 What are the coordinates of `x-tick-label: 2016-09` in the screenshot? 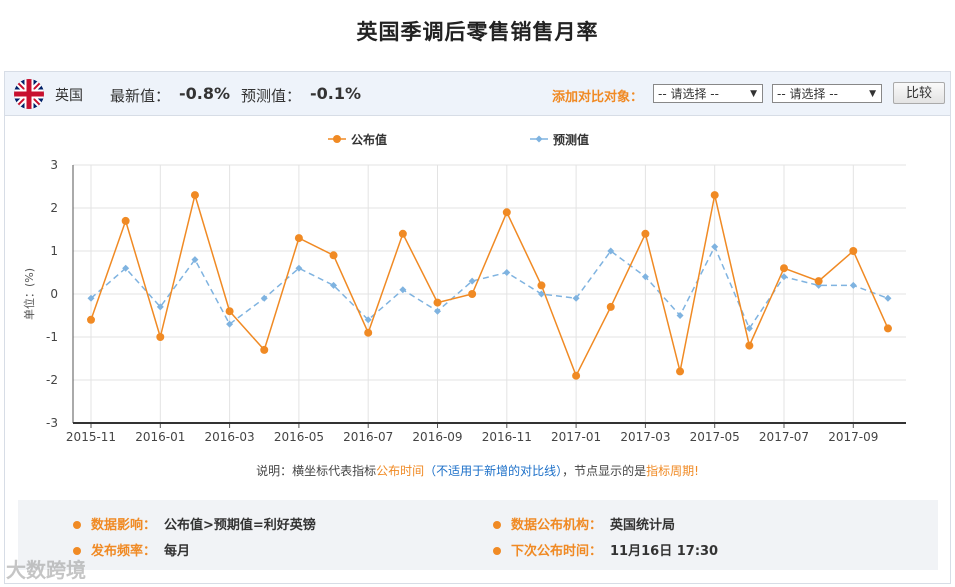 It's located at (437, 437).